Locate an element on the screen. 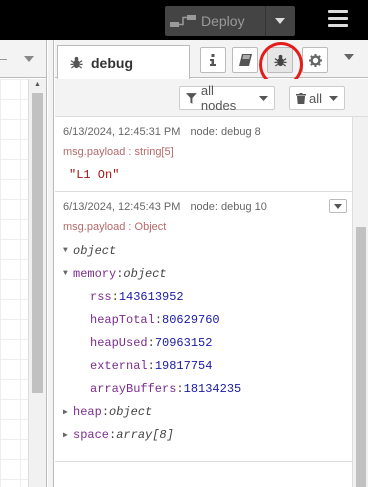 The width and height of the screenshot is (368, 487). tree-value: 18134235 is located at coordinates (212, 388).